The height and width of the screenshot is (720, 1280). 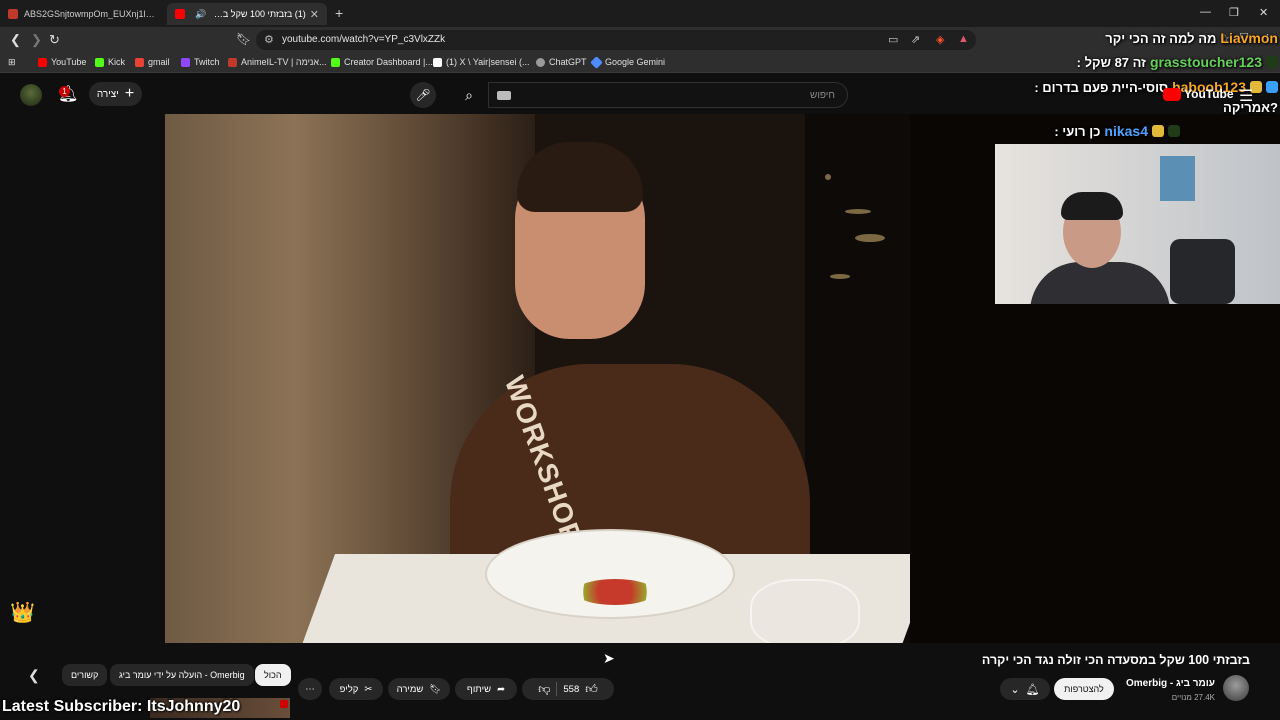 I want to click on tab-favicon-icon, so click(x=13, y=14).